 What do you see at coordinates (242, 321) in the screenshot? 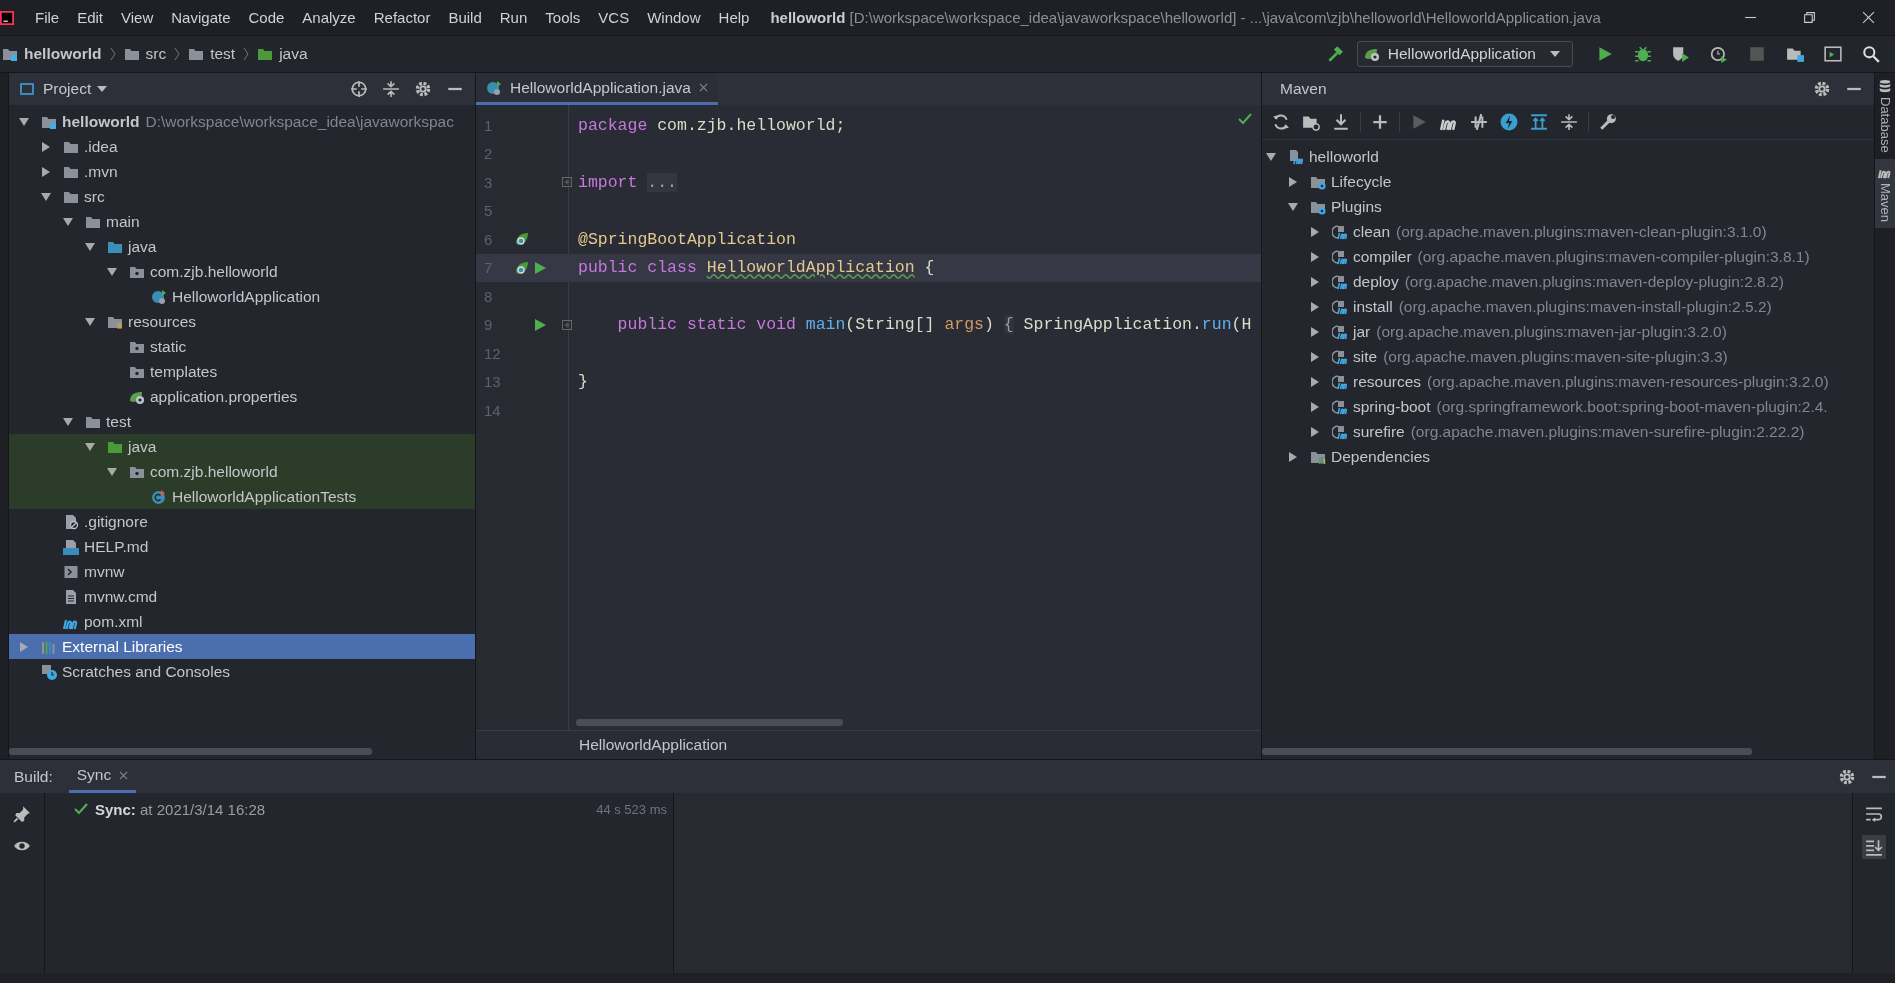
I see `tree-item: resources` at bounding box center [242, 321].